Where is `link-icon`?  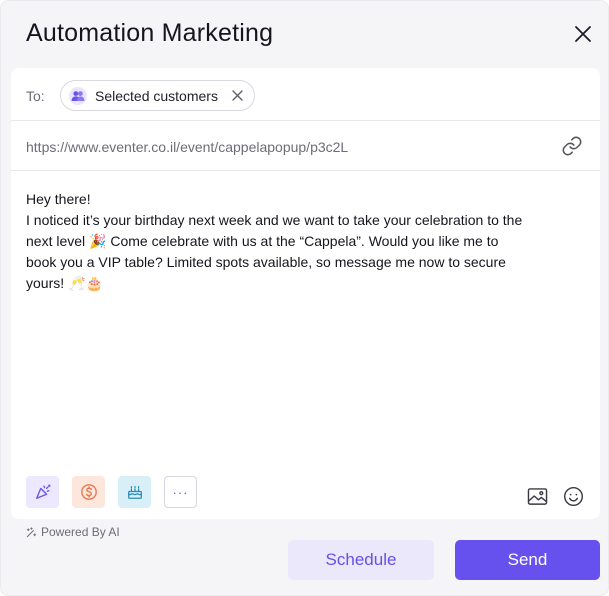 link-icon is located at coordinates (572, 146).